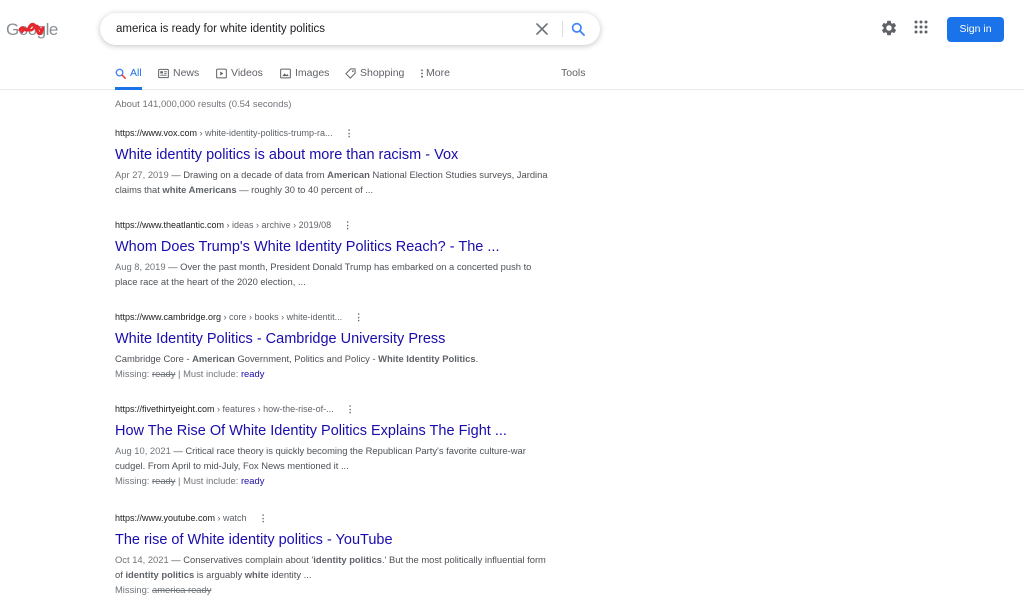 Image resolution: width=1024 pixels, height=598 pixels. I want to click on apps-button, so click(924, 30).